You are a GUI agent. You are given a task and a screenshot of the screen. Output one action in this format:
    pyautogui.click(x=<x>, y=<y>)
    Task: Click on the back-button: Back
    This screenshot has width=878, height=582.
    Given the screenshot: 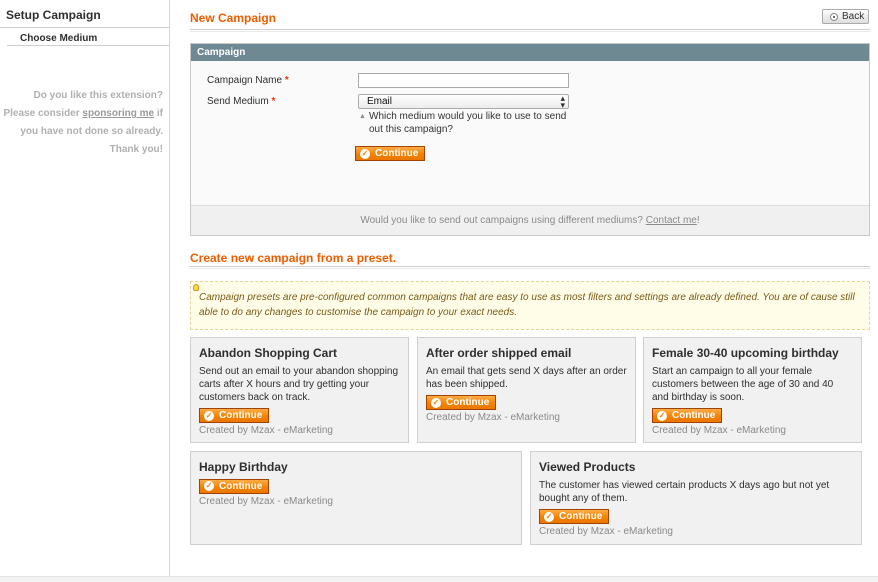 What is the action you would take?
    pyautogui.click(x=845, y=16)
    